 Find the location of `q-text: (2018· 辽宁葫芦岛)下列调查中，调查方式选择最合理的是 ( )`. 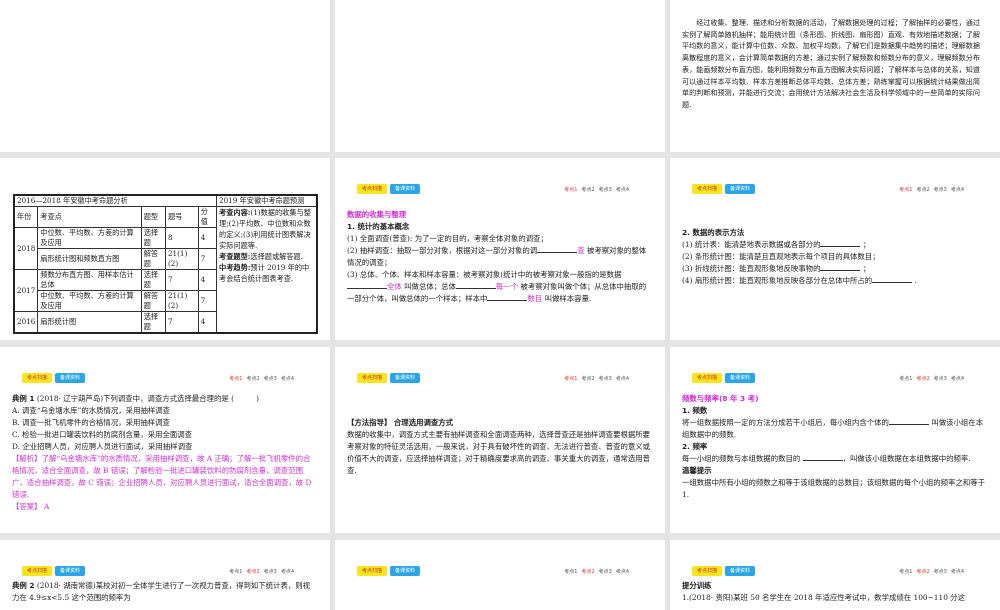

q-text: (2018· 辽宁葫芦岛)下列调查中，调查方式选择最合理的是 ( ) is located at coordinates (148, 398).